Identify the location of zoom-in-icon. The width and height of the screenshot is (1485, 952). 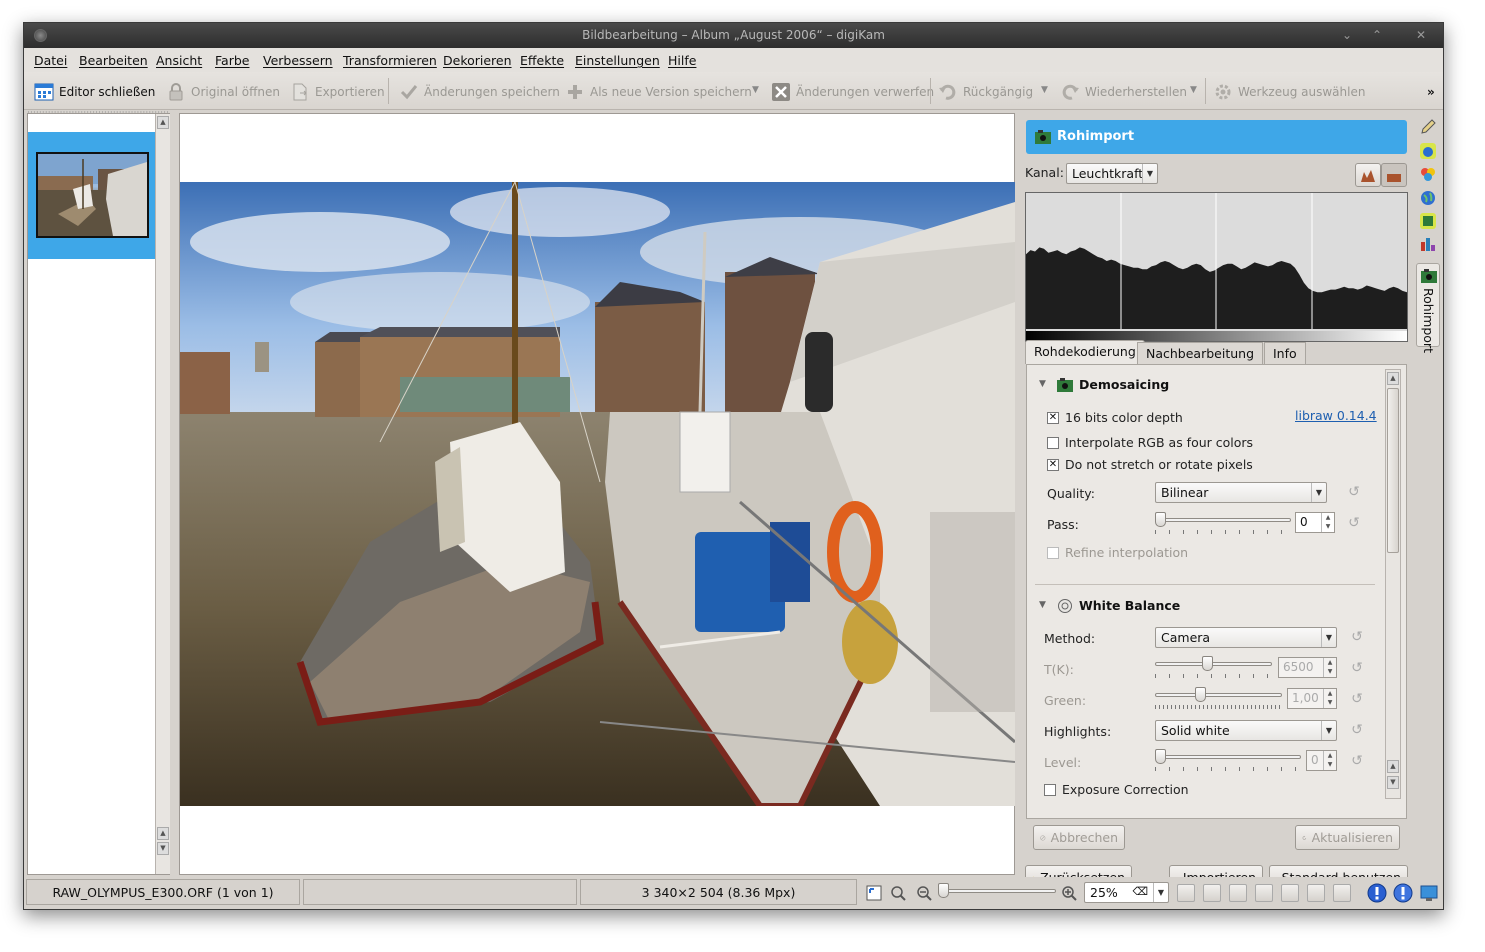
(1069, 893).